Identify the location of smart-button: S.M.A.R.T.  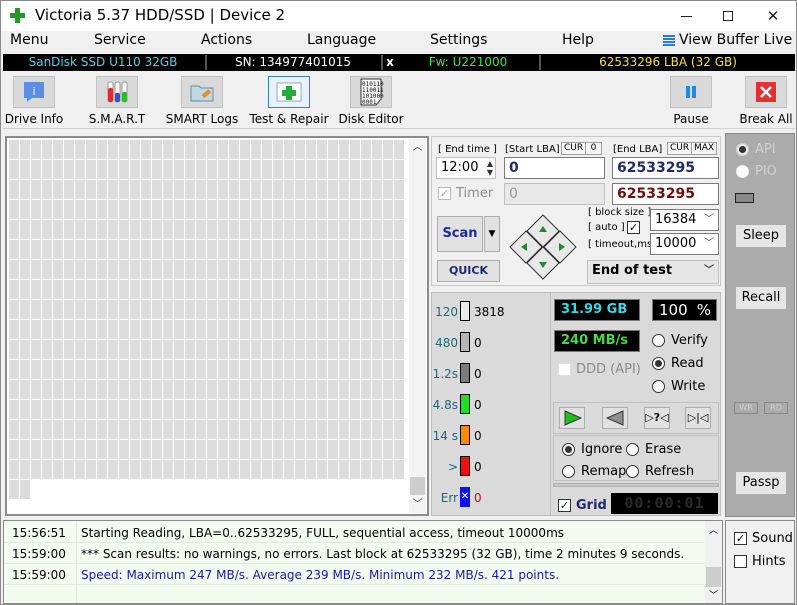
(117, 101).